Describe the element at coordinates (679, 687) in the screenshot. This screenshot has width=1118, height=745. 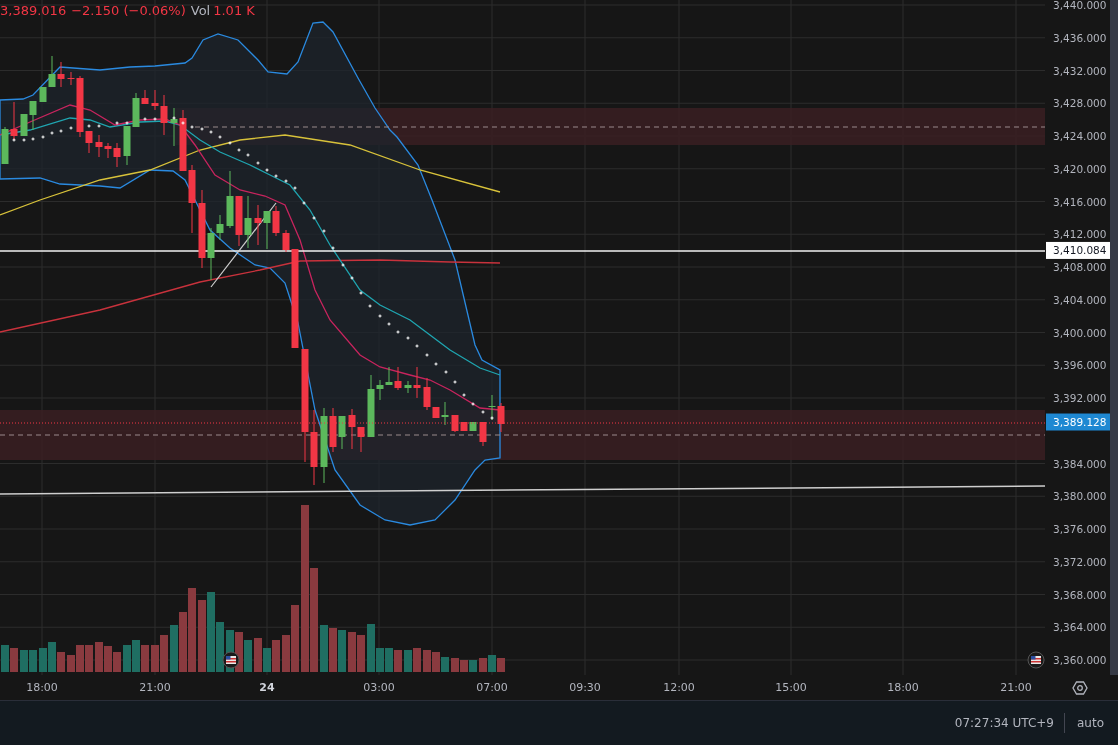
I see `time-label: 12:00` at that location.